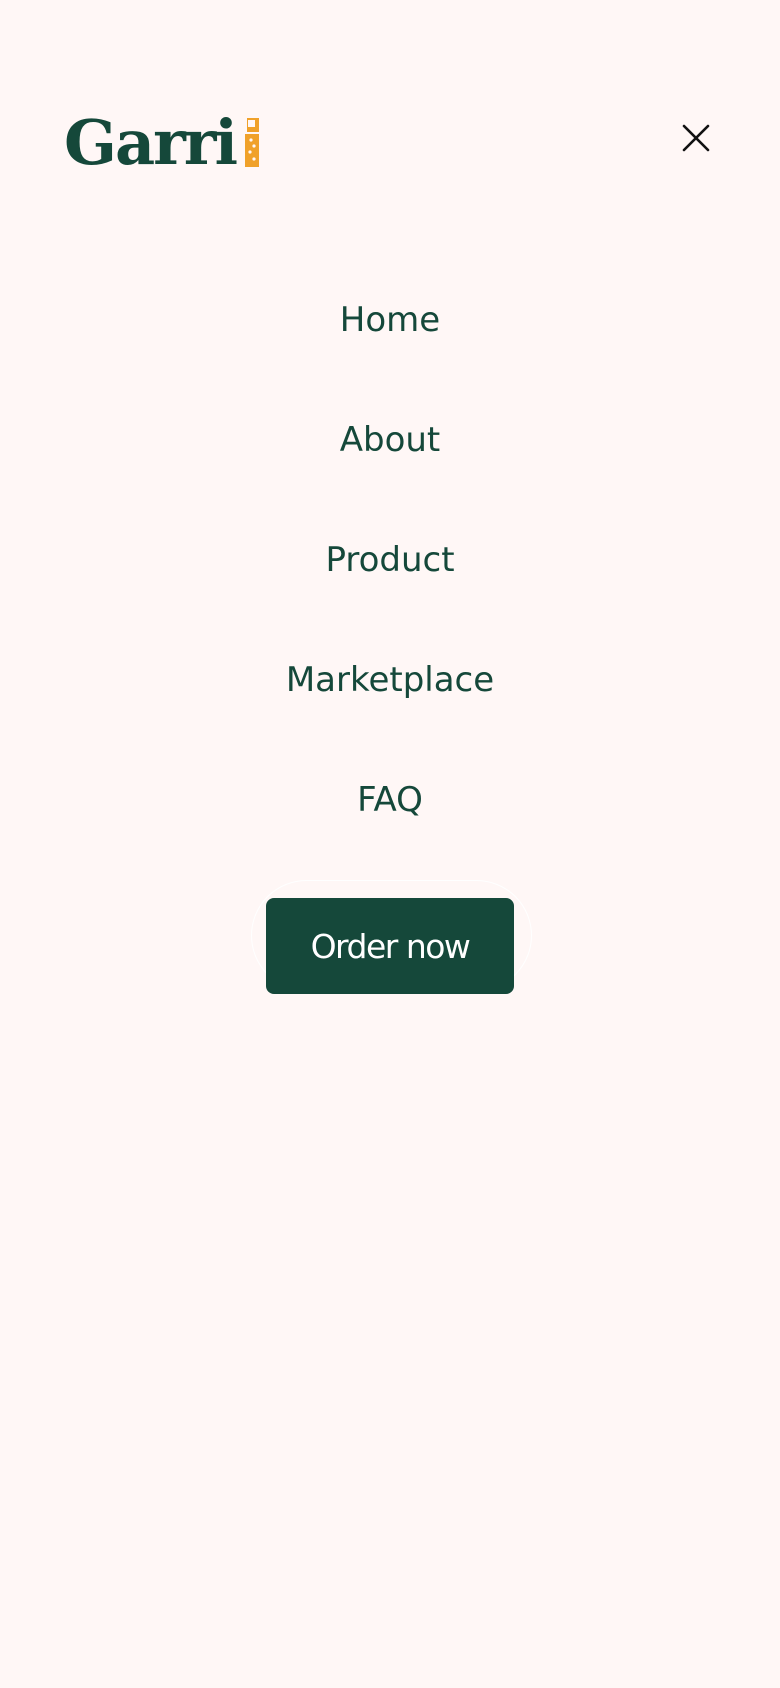 The height and width of the screenshot is (1688, 780). Describe the element at coordinates (390, 320) in the screenshot. I see `nav-item-home: Home` at that location.